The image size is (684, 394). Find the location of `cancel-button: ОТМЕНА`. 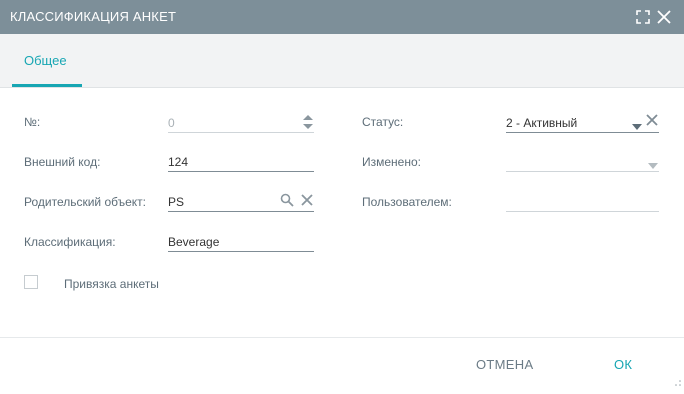

cancel-button: ОТМЕНА is located at coordinates (504, 364).